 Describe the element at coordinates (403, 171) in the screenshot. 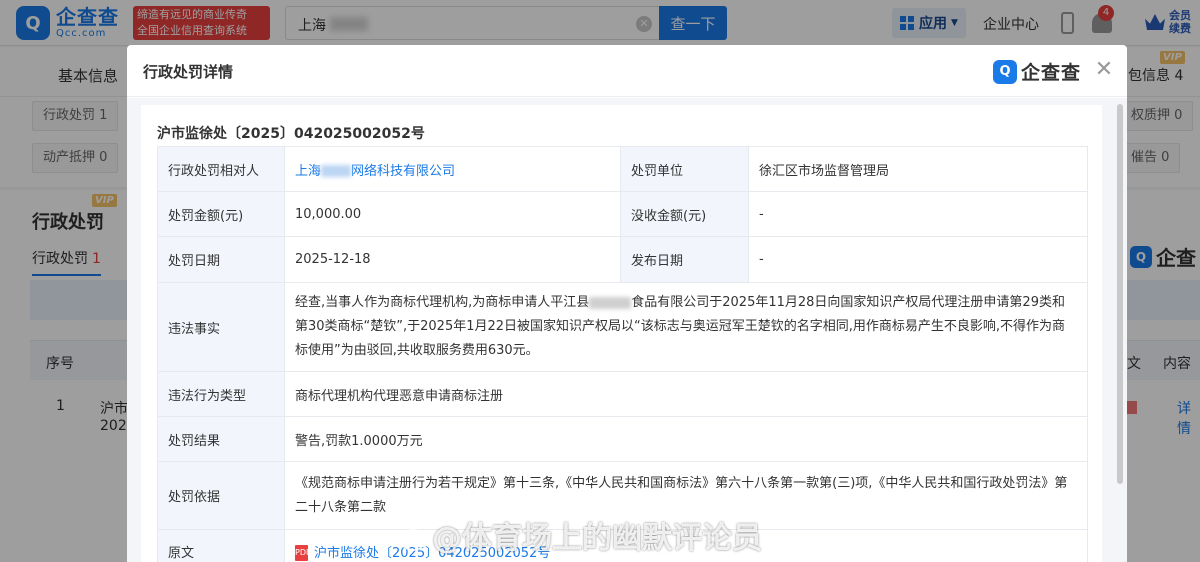

I see `party-name-suffix: 网络科技有限公司` at that location.